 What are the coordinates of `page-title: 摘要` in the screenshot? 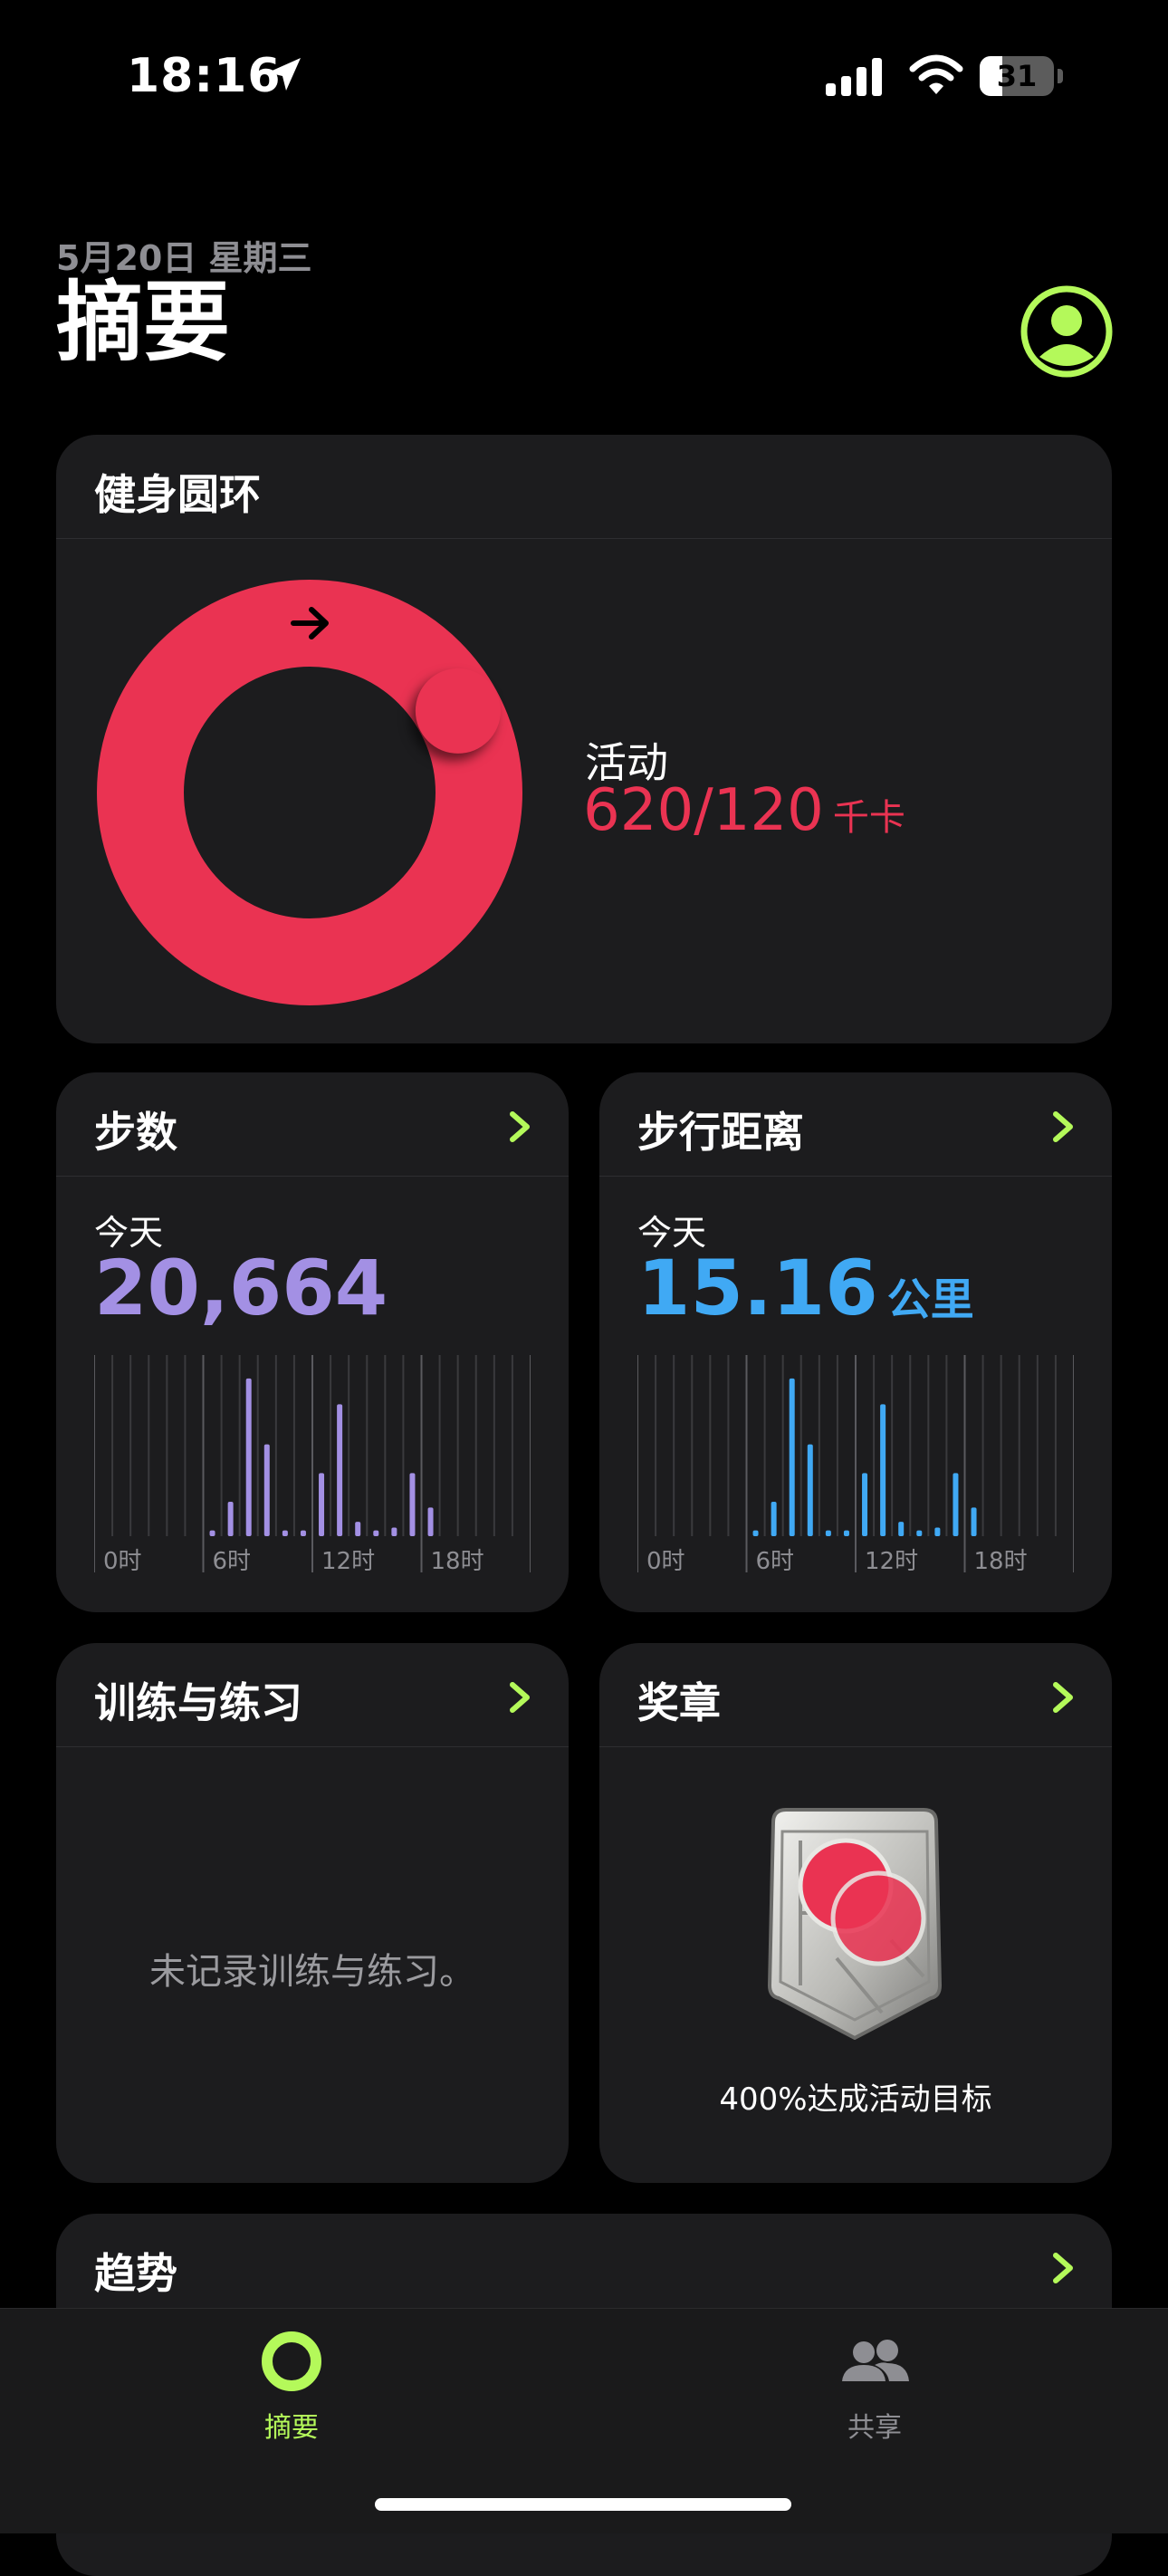 It's located at (143, 322).